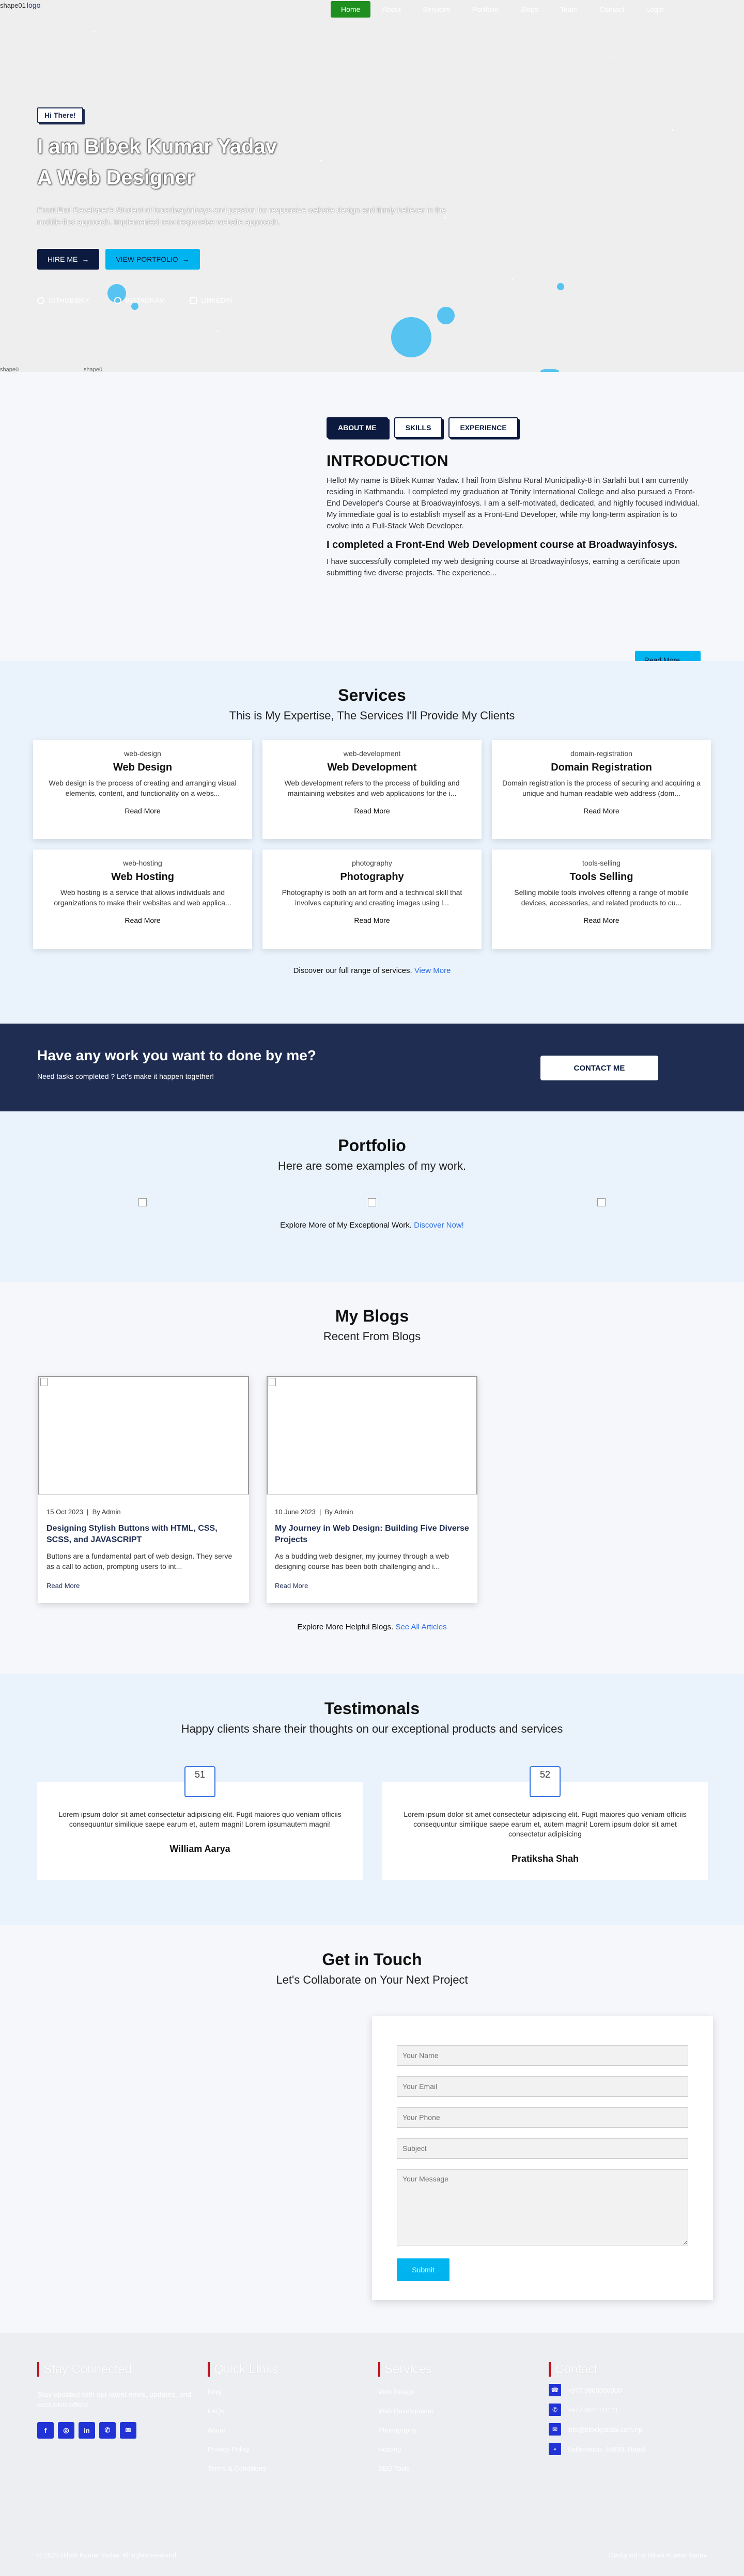 The image size is (744, 2576). I want to click on footer-link: Privacy Policy, so click(286, 2449).